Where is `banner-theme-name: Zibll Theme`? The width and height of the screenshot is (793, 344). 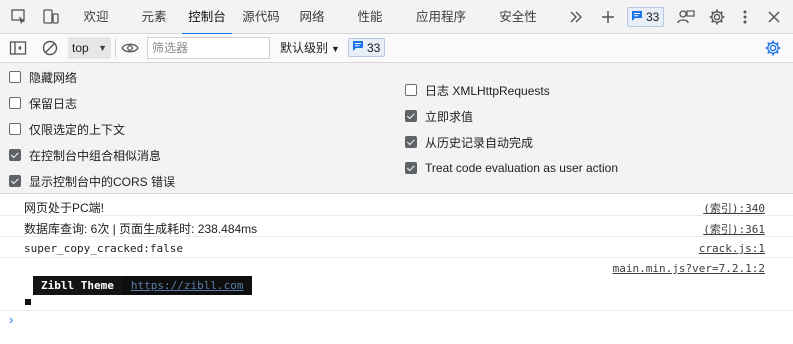
banner-theme-name: Zibll Theme is located at coordinates (77, 285).